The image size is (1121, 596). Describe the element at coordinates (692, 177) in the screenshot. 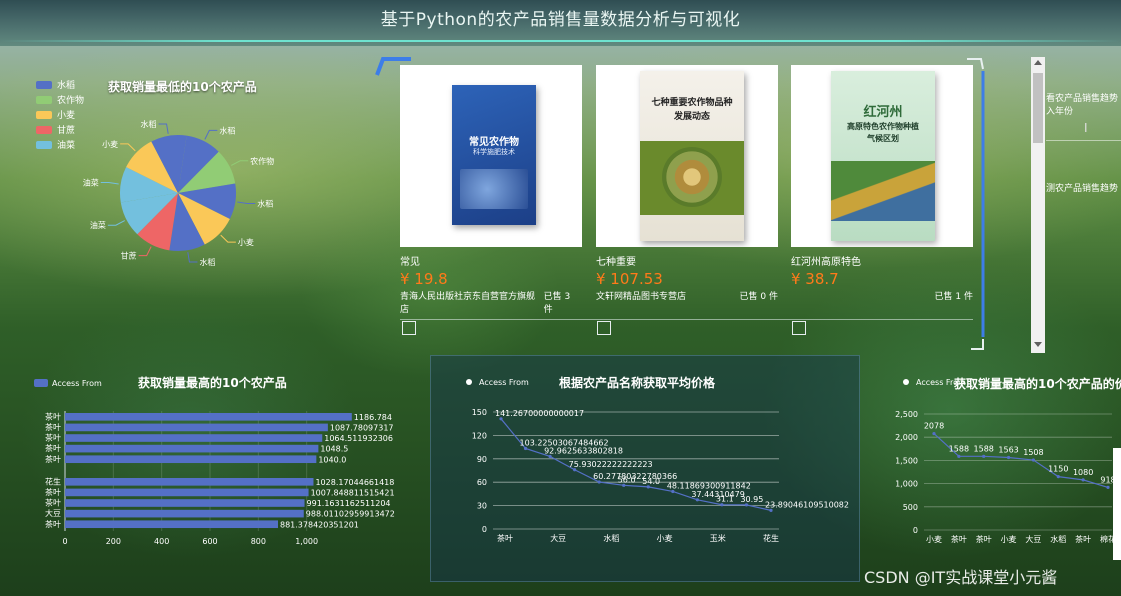

I see `book-cover-seed-pattern` at that location.